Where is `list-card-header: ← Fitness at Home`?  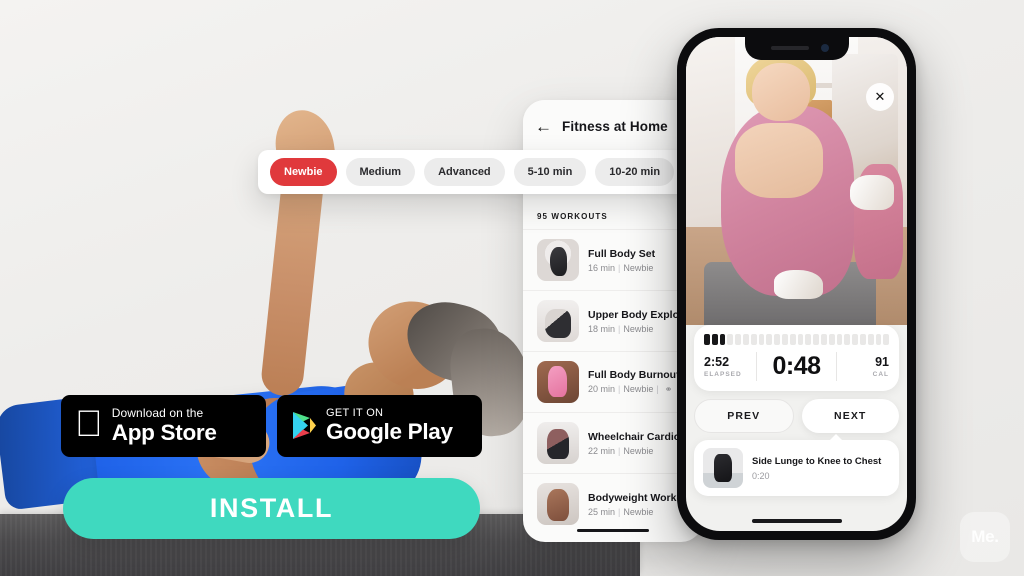 list-card-header: ← Fitness at Home is located at coordinates (613, 126).